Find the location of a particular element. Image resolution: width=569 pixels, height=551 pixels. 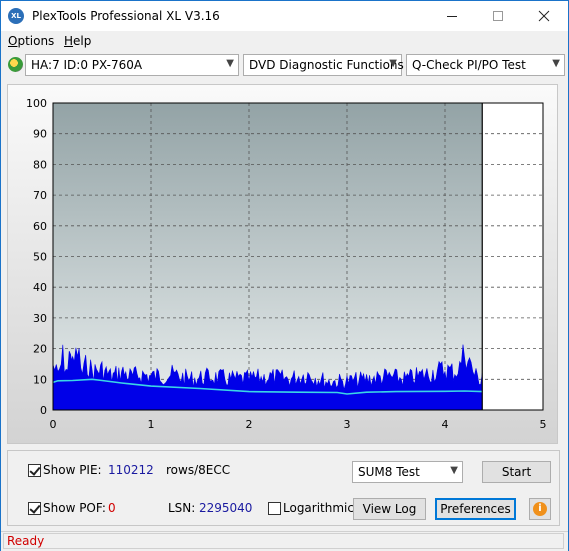

lsn-value: 2295040 is located at coordinates (226, 508).